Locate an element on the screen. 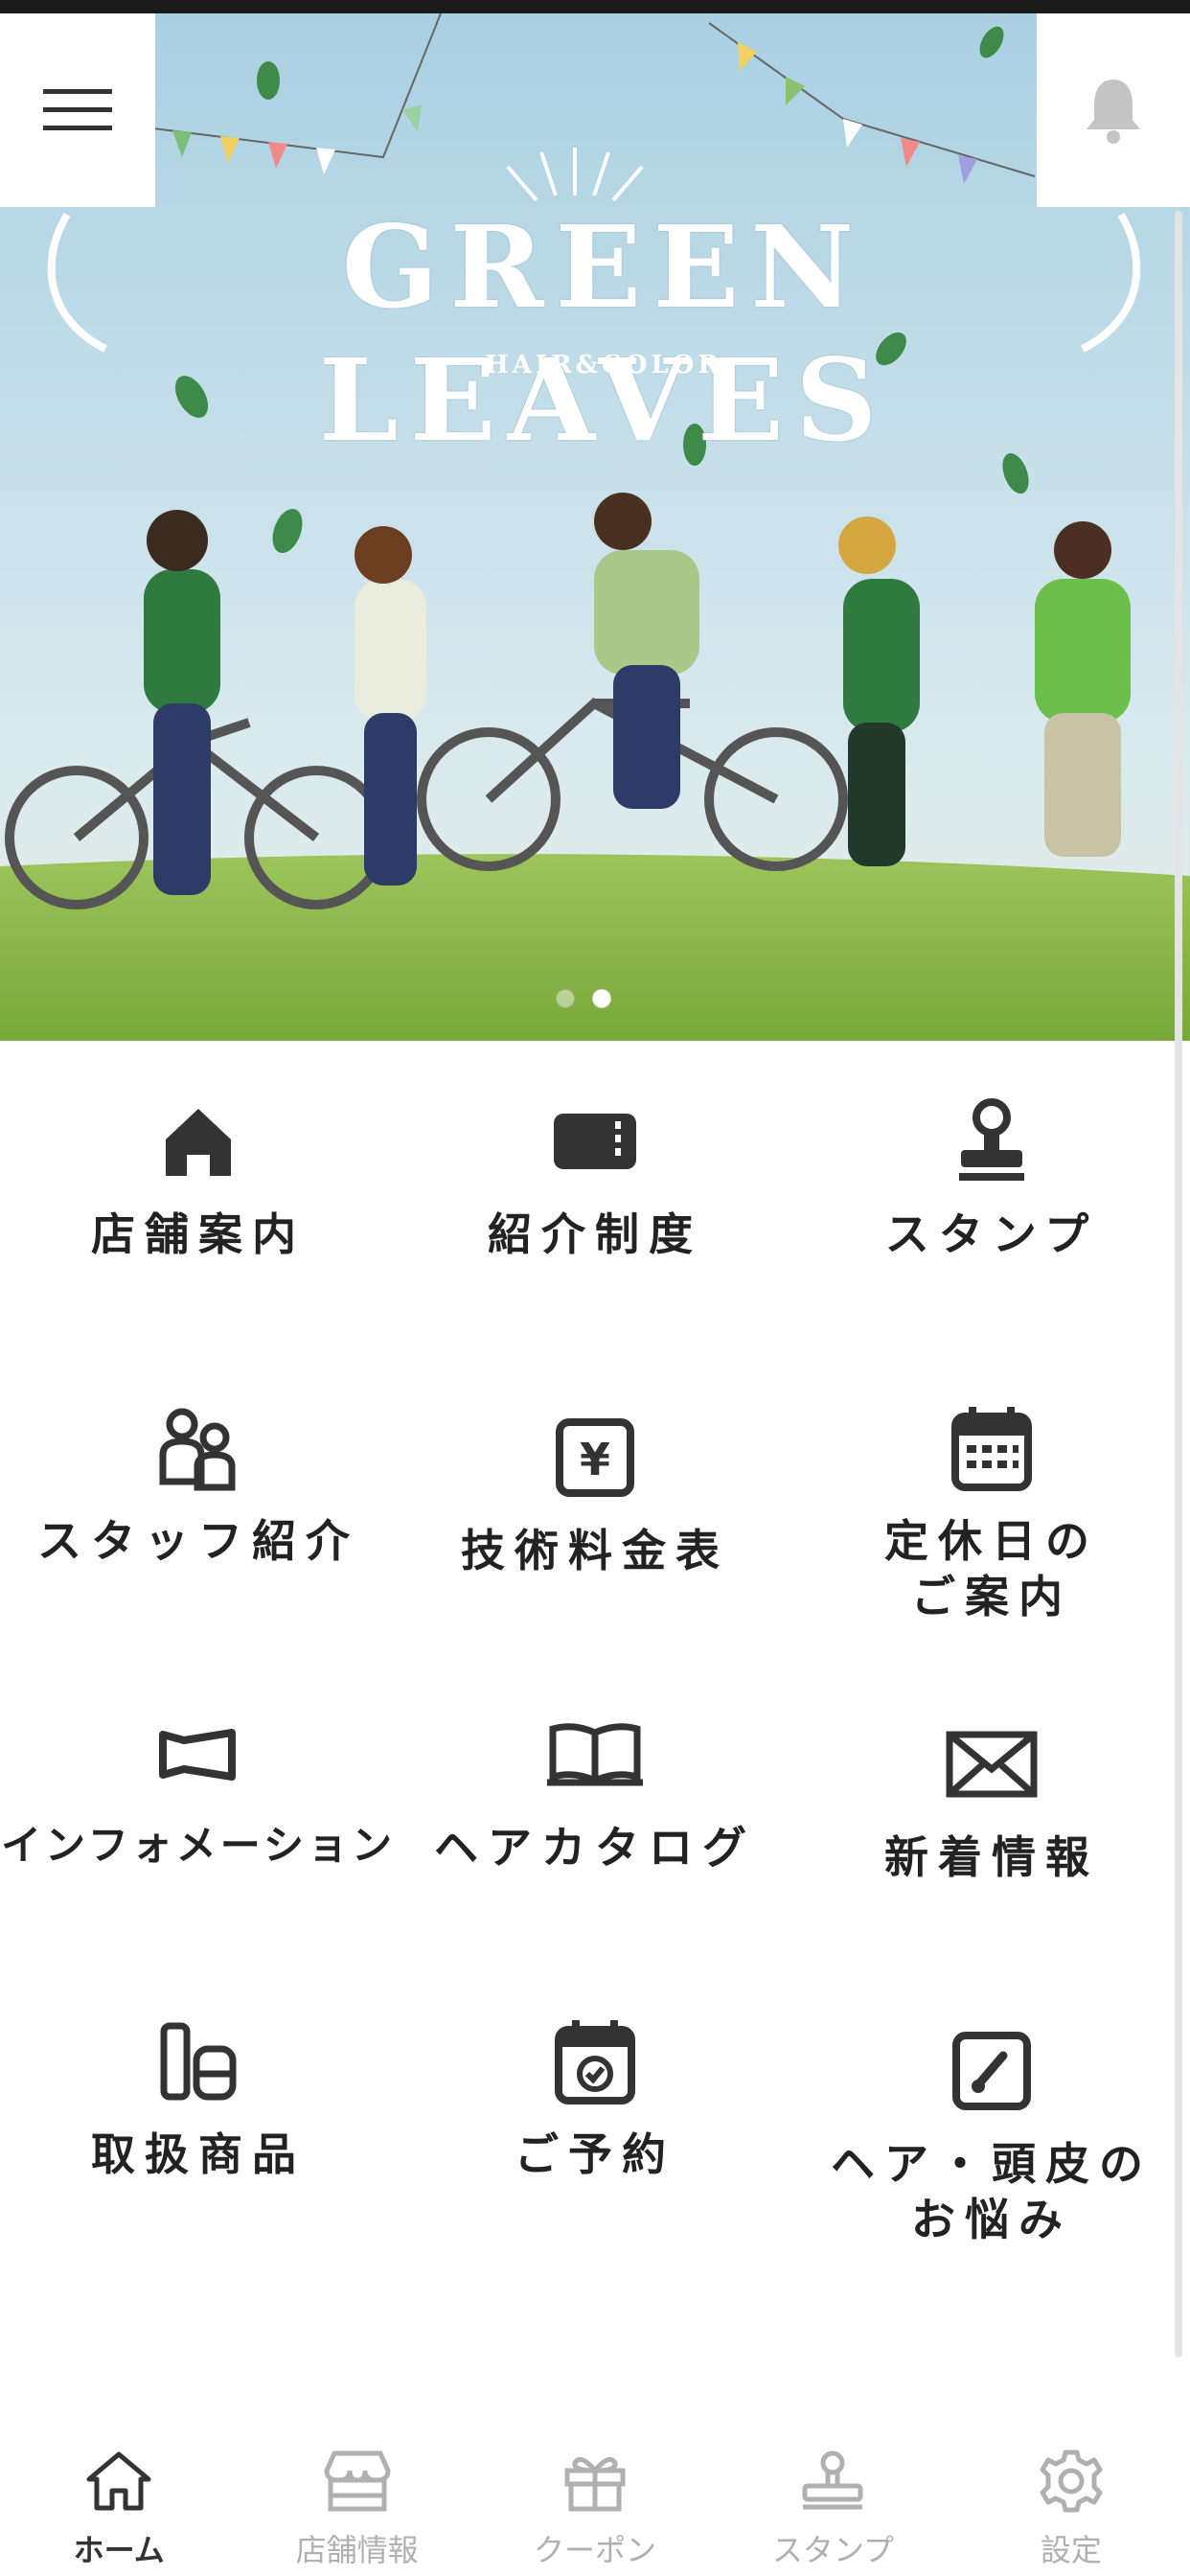 The width and height of the screenshot is (1190, 2576). tab-store-info: 店舗情報 is located at coordinates (357, 2493).